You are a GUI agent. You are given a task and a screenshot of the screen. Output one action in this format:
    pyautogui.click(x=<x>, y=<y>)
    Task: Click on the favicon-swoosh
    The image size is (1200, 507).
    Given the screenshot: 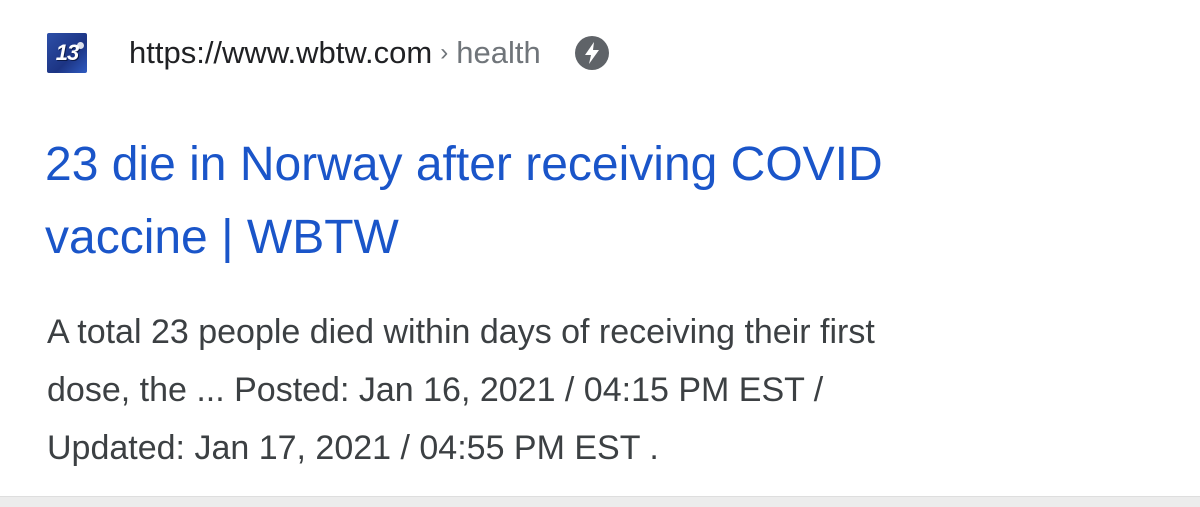 What is the action you would take?
    pyautogui.click(x=80, y=45)
    